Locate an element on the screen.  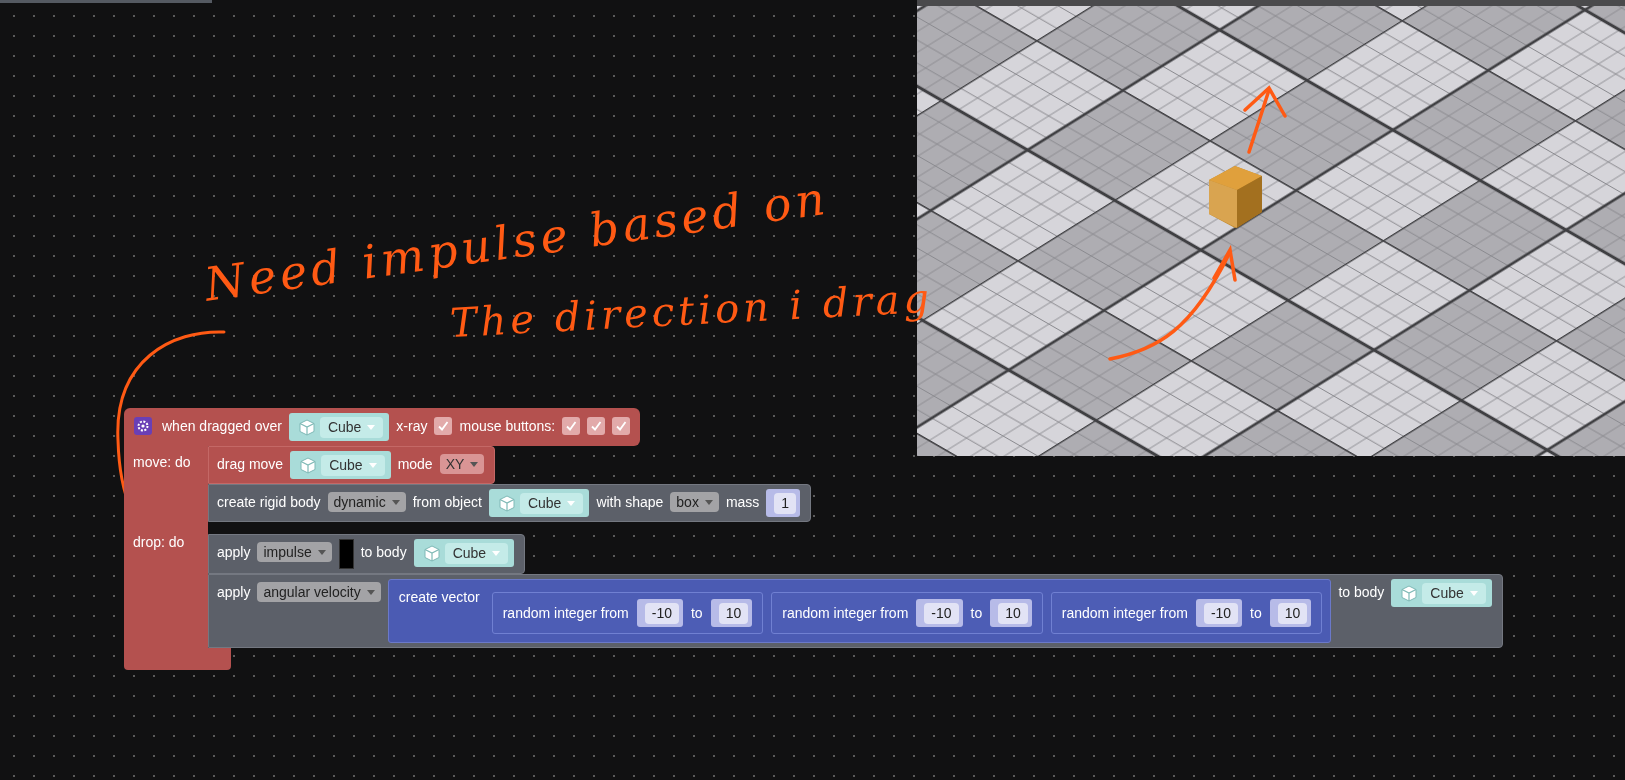
block-label: mass is located at coordinates (742, 502).